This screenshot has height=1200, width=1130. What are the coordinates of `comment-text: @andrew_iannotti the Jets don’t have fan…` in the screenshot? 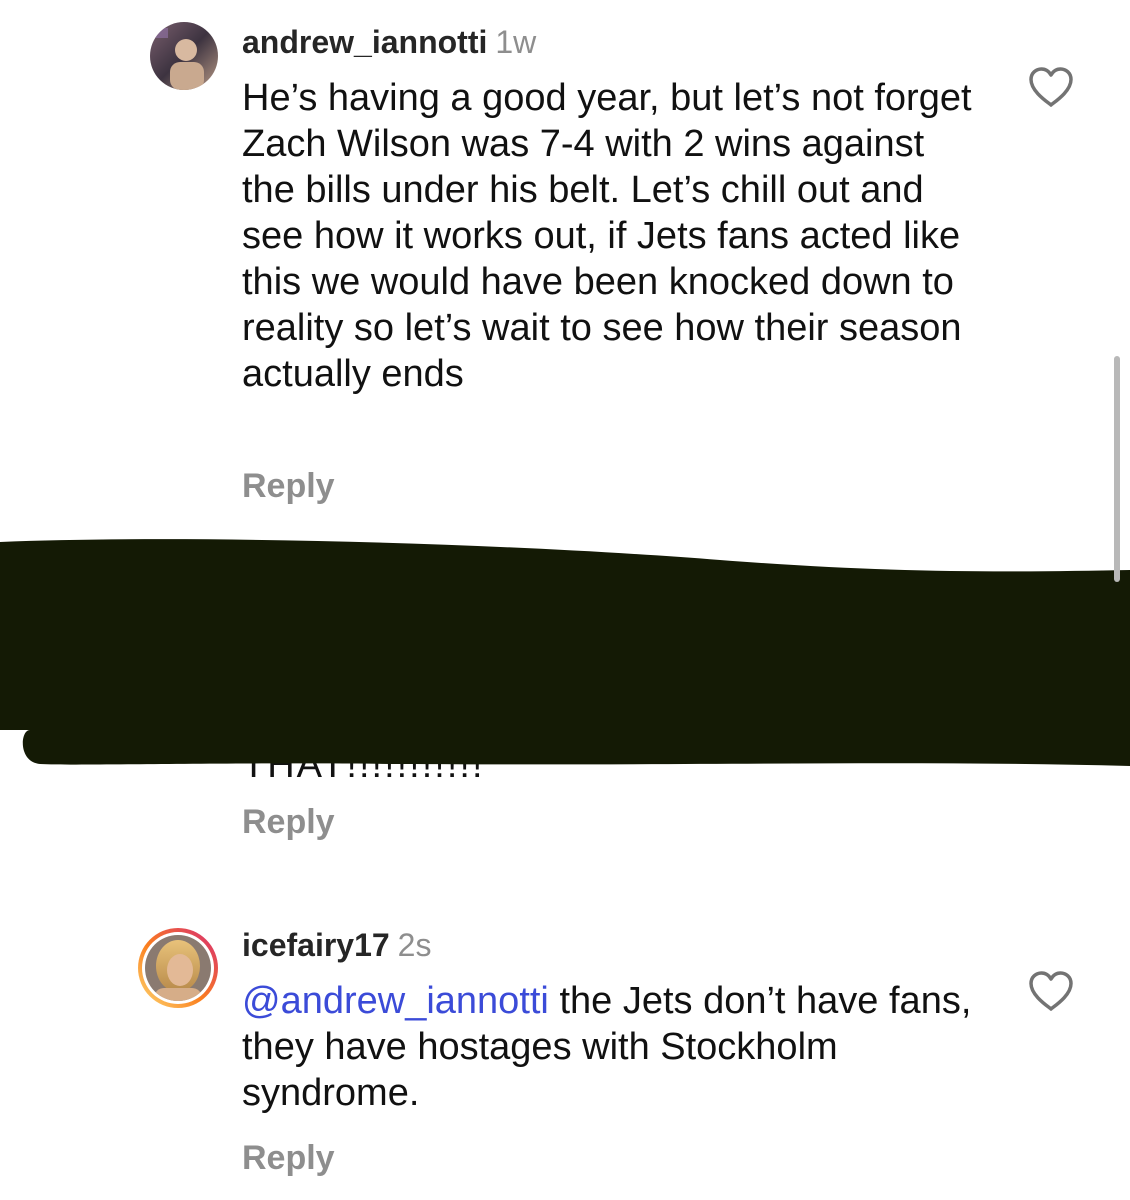 It's located at (612, 1047).